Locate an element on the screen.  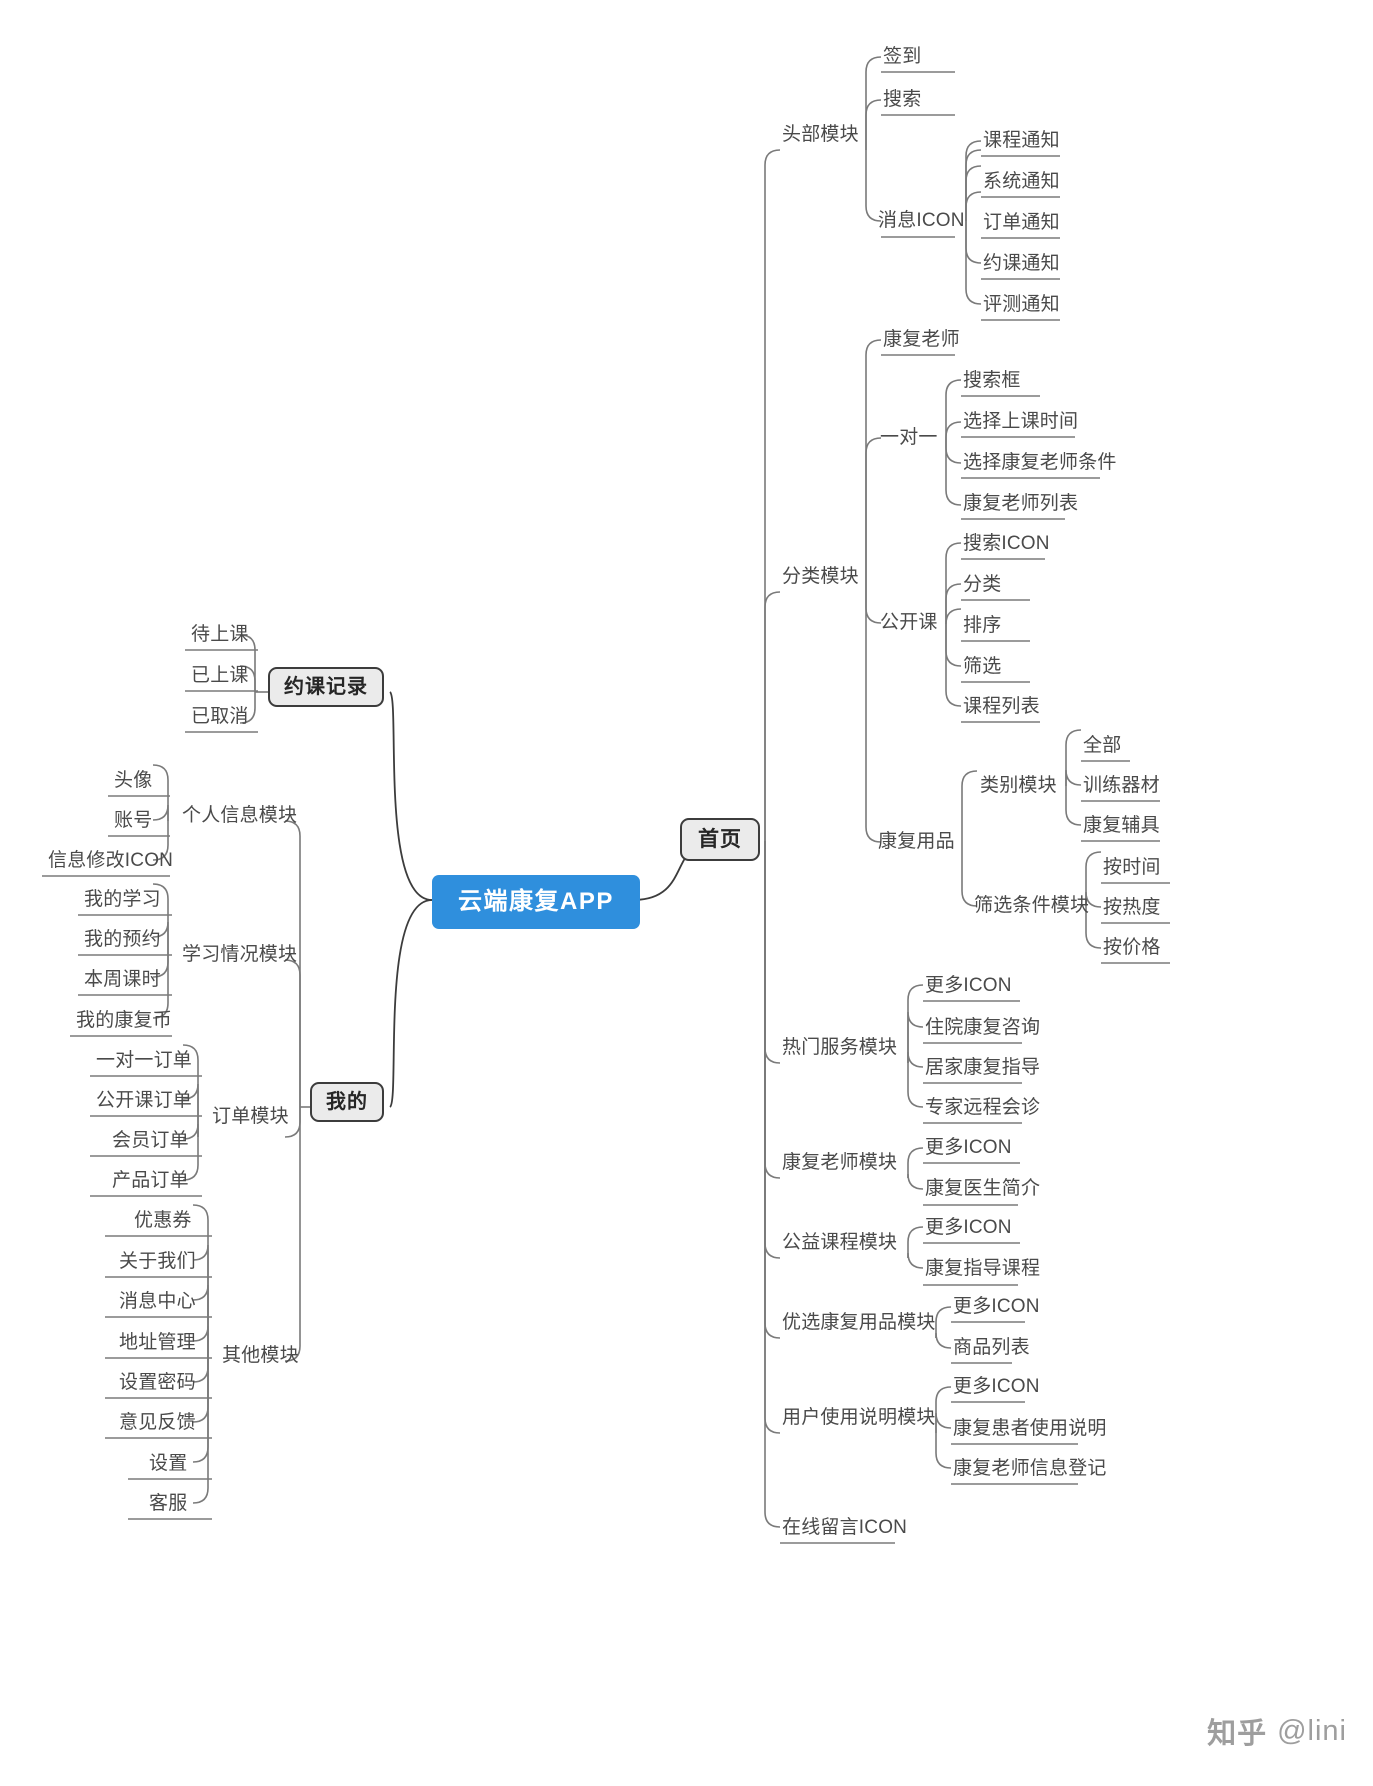
leaf-product-order: 产品订单 is located at coordinates (150, 1183).